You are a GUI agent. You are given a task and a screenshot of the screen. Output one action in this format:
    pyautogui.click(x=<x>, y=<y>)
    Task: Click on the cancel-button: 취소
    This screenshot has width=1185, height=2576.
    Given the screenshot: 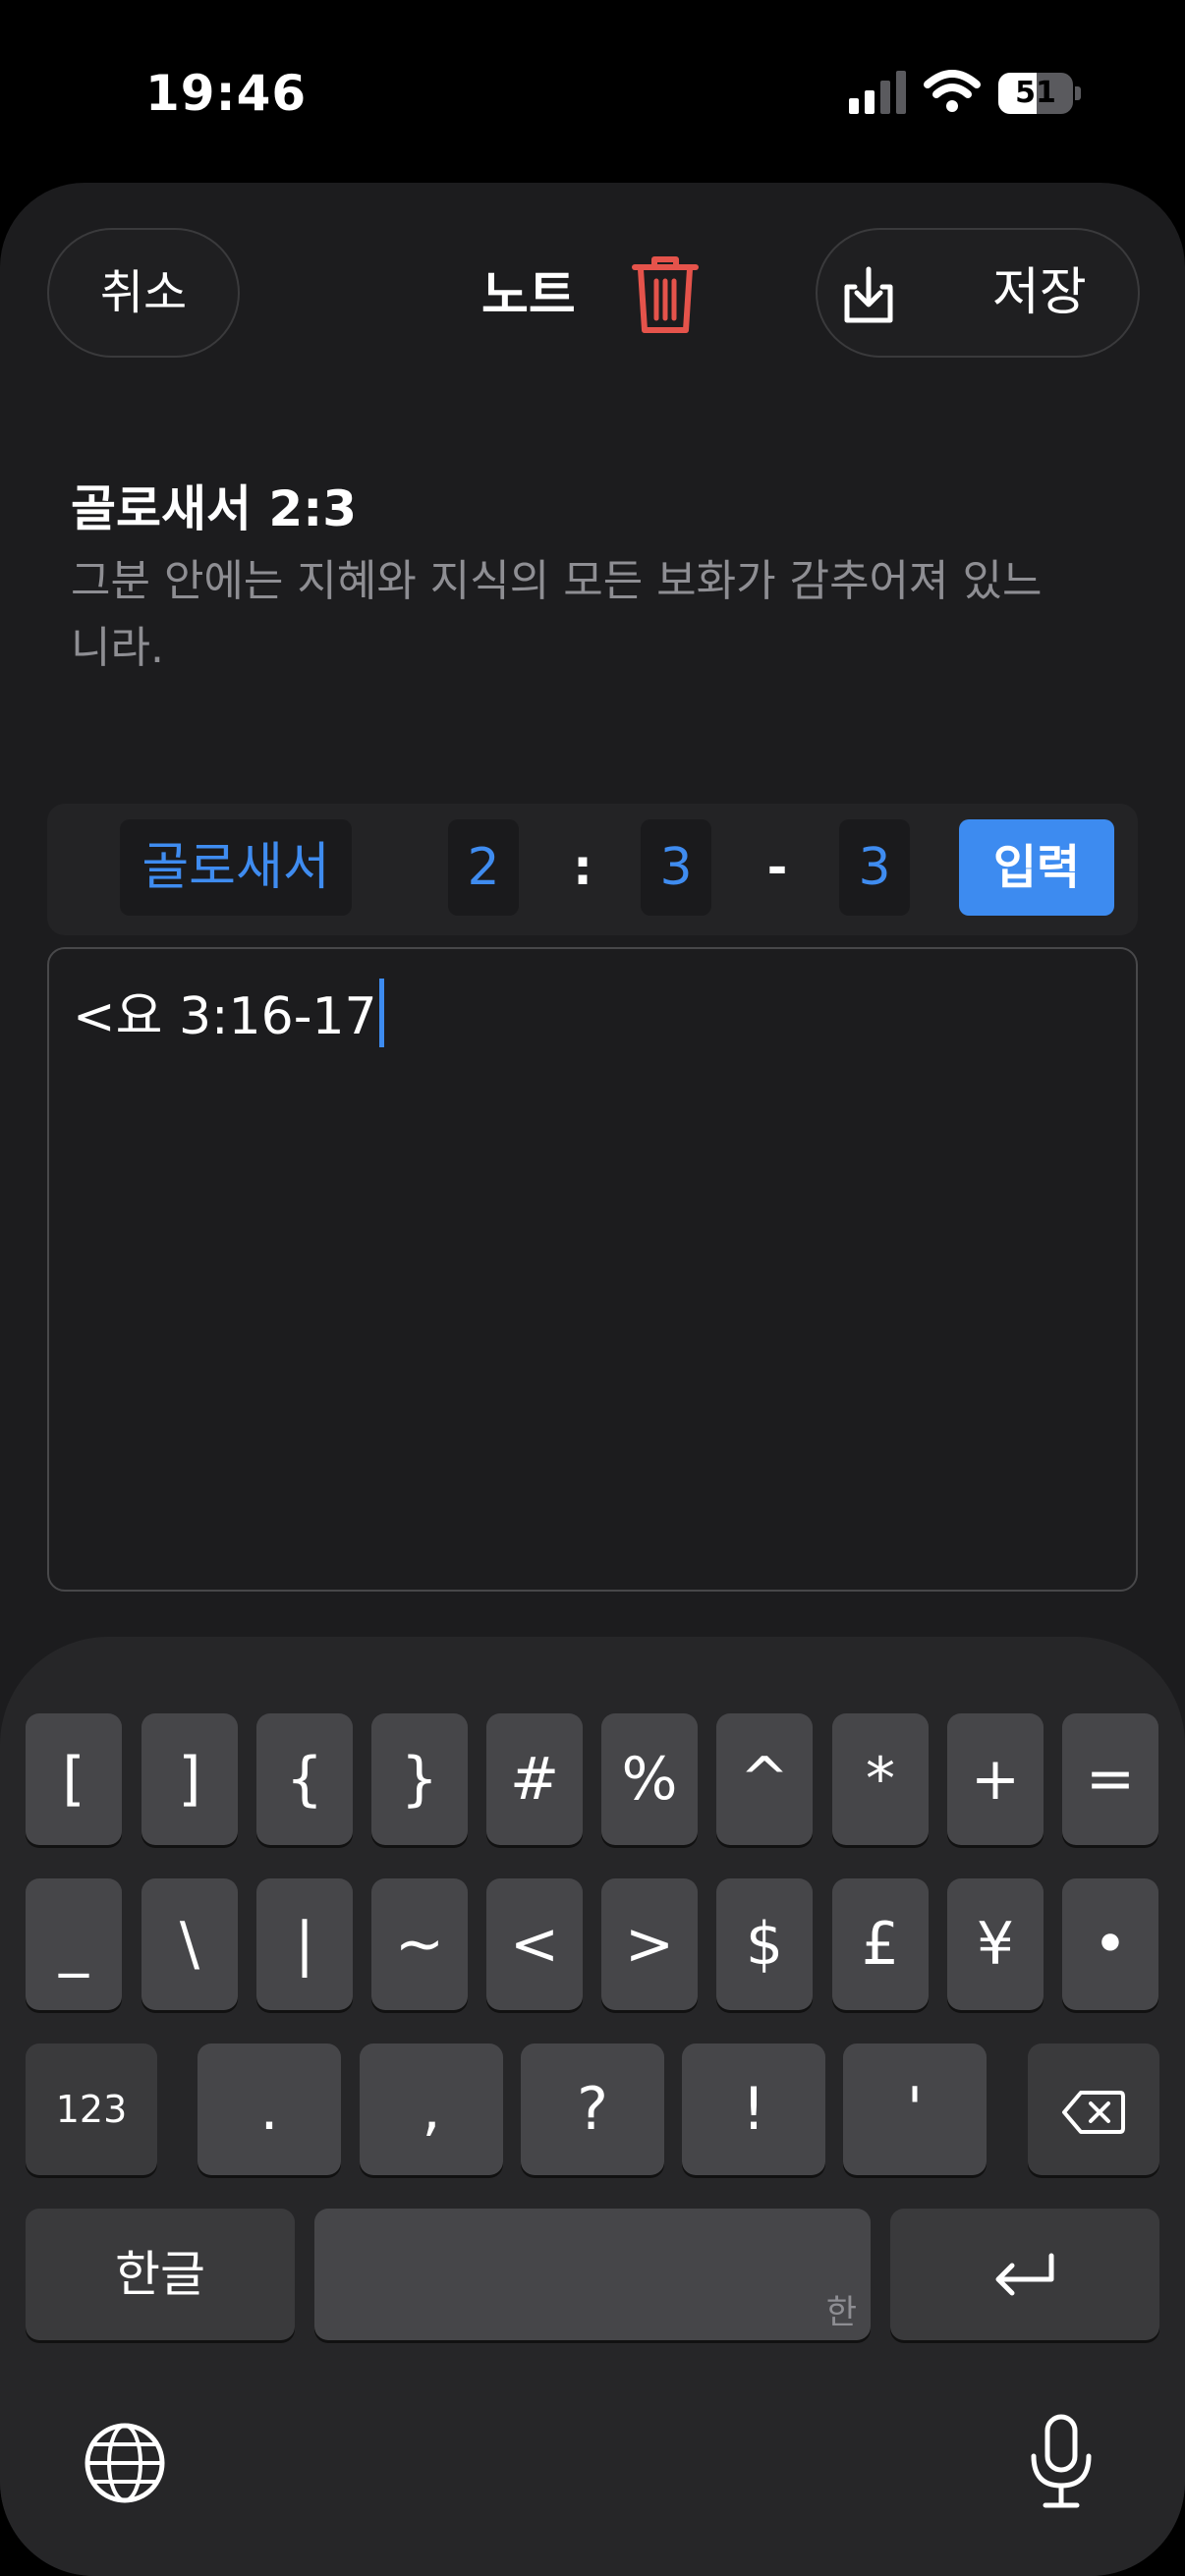 What is the action you would take?
    pyautogui.click(x=144, y=293)
    